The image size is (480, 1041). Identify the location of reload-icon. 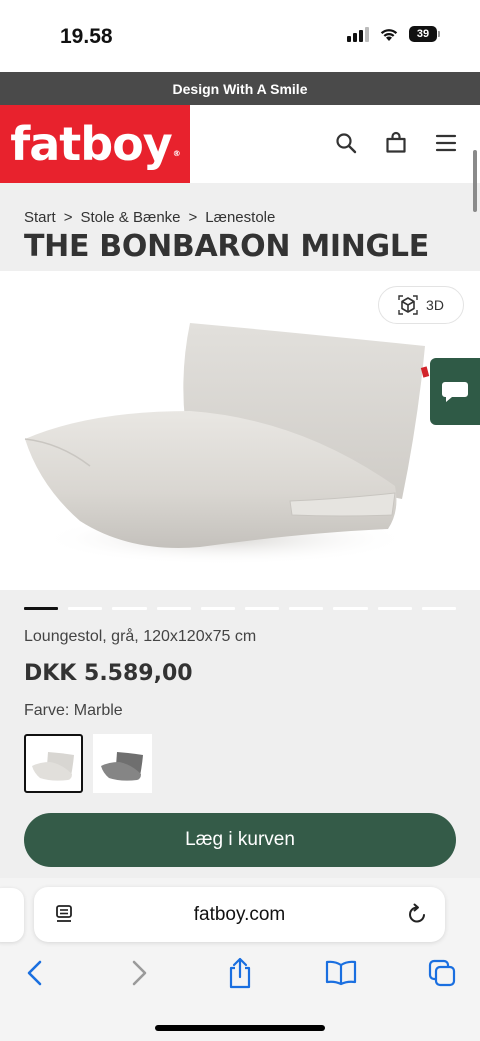
(417, 914).